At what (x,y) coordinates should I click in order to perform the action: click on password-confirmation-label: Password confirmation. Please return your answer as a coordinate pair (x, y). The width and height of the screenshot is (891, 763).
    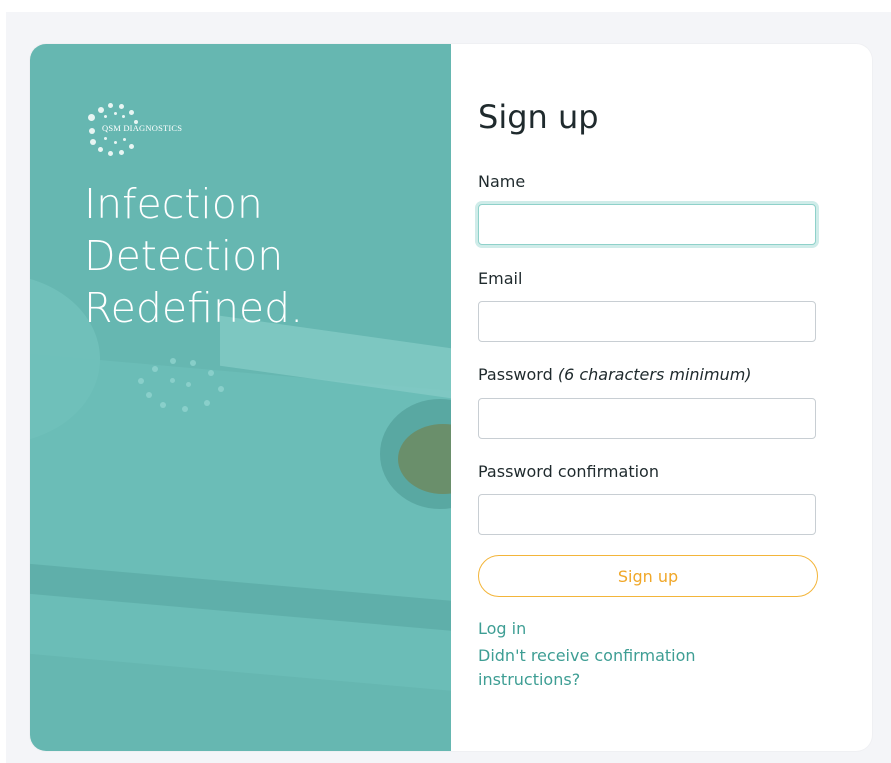
    Looking at the image, I should click on (568, 471).